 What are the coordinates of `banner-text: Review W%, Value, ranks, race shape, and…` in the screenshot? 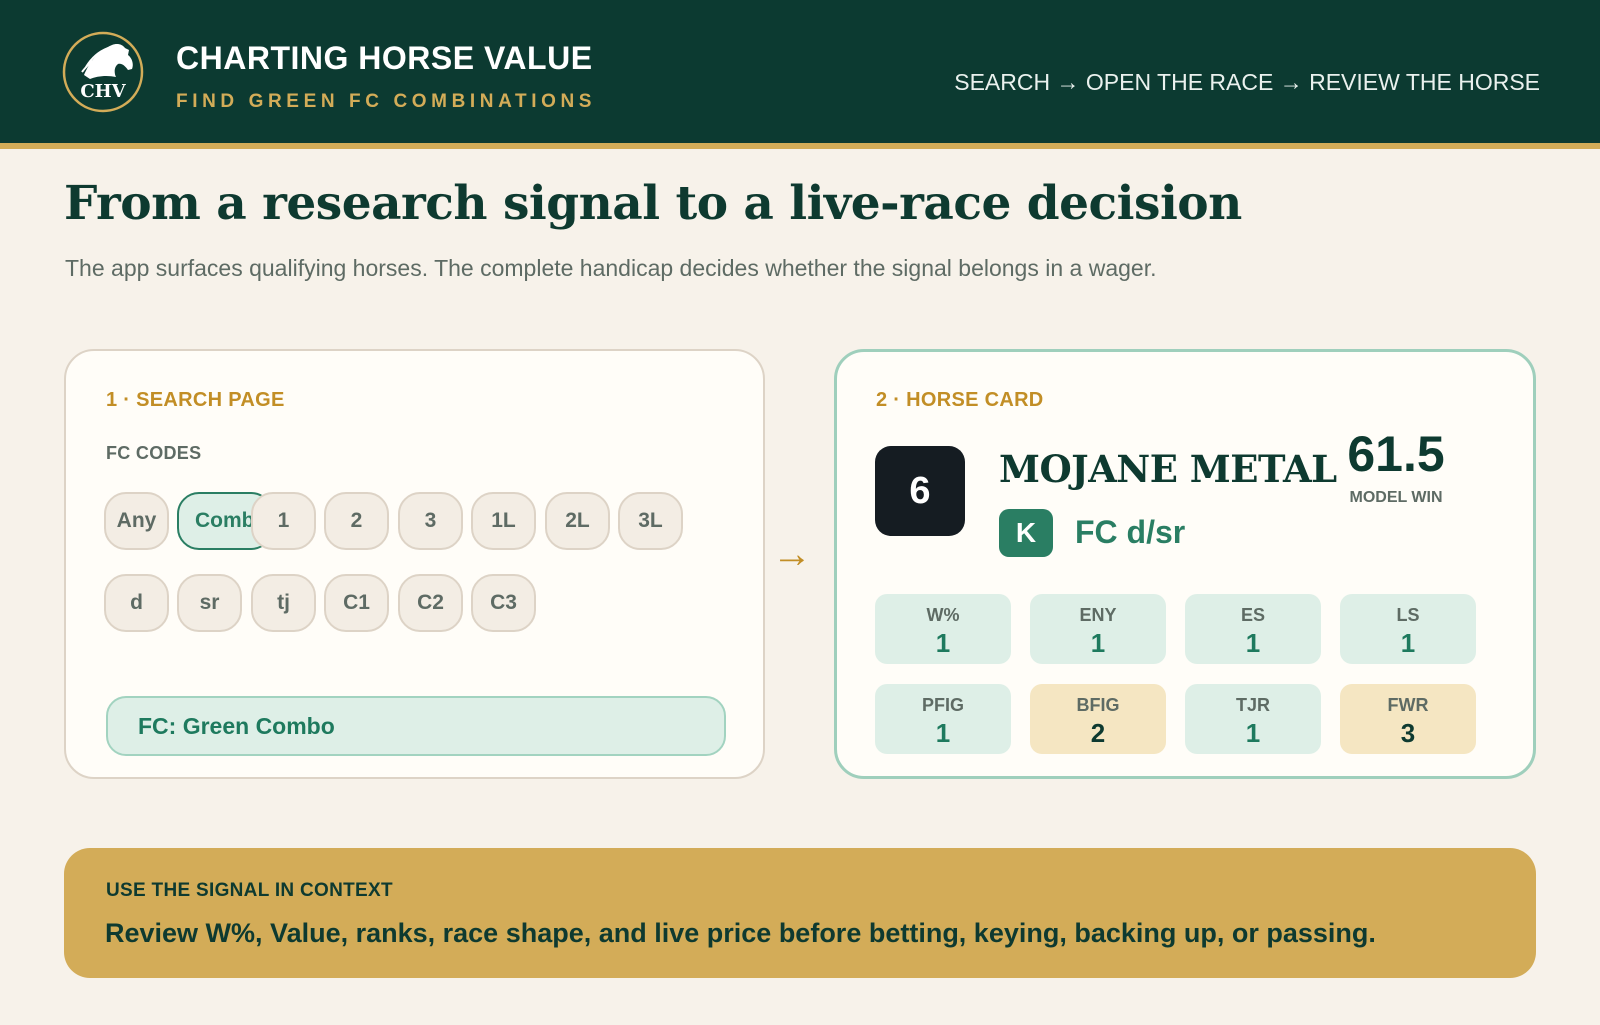 It's located at (740, 933).